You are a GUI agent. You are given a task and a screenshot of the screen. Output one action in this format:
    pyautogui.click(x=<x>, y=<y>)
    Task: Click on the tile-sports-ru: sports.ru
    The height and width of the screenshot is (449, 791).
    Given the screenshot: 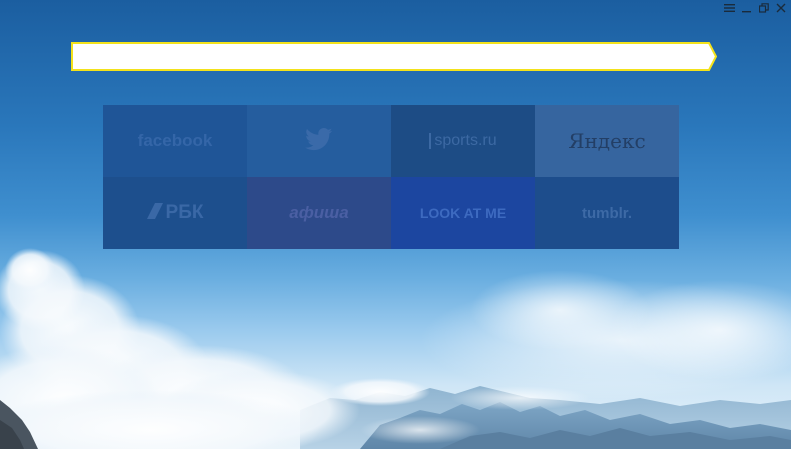 What is the action you would take?
    pyautogui.click(x=463, y=141)
    